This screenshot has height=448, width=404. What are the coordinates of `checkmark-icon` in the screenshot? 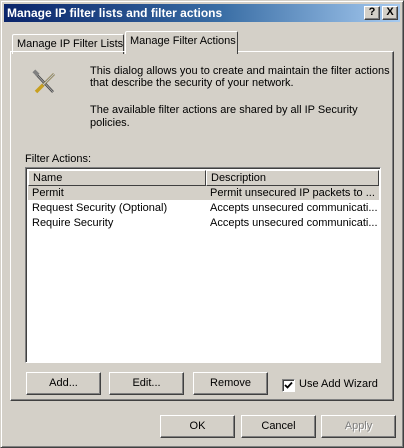 It's located at (288, 385).